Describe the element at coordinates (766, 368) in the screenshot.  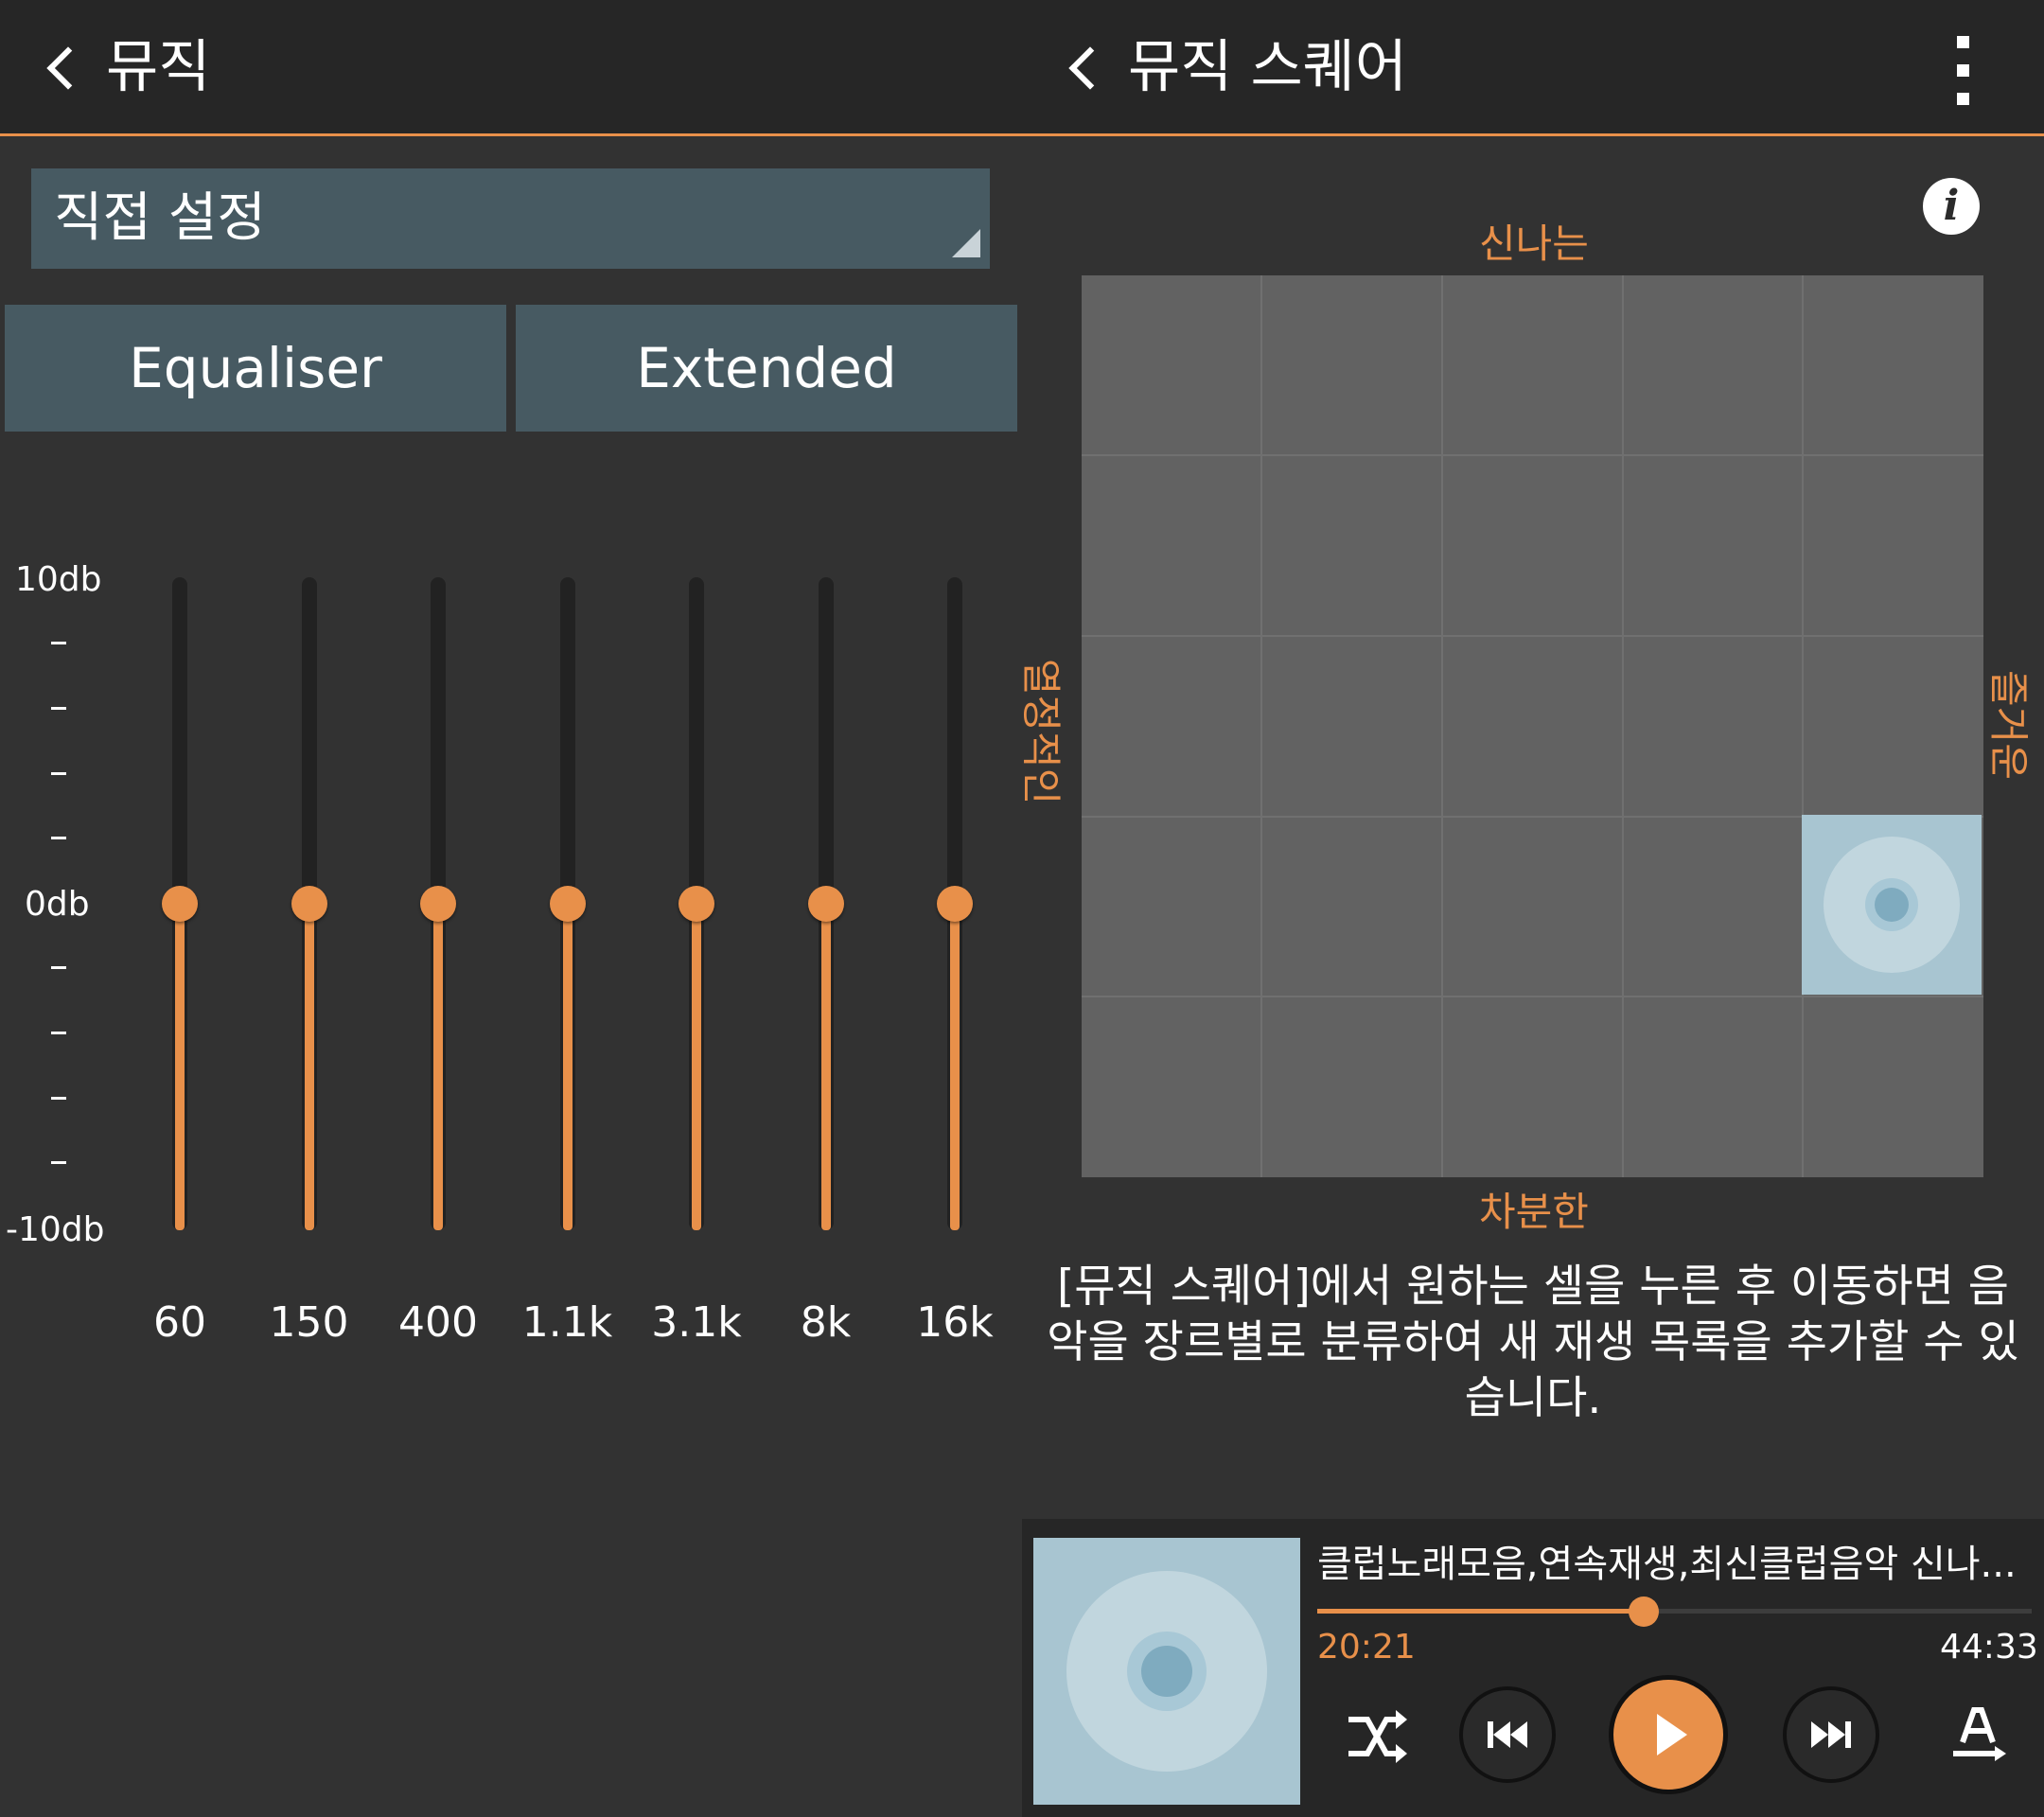
I see `tab-extended: Extended` at that location.